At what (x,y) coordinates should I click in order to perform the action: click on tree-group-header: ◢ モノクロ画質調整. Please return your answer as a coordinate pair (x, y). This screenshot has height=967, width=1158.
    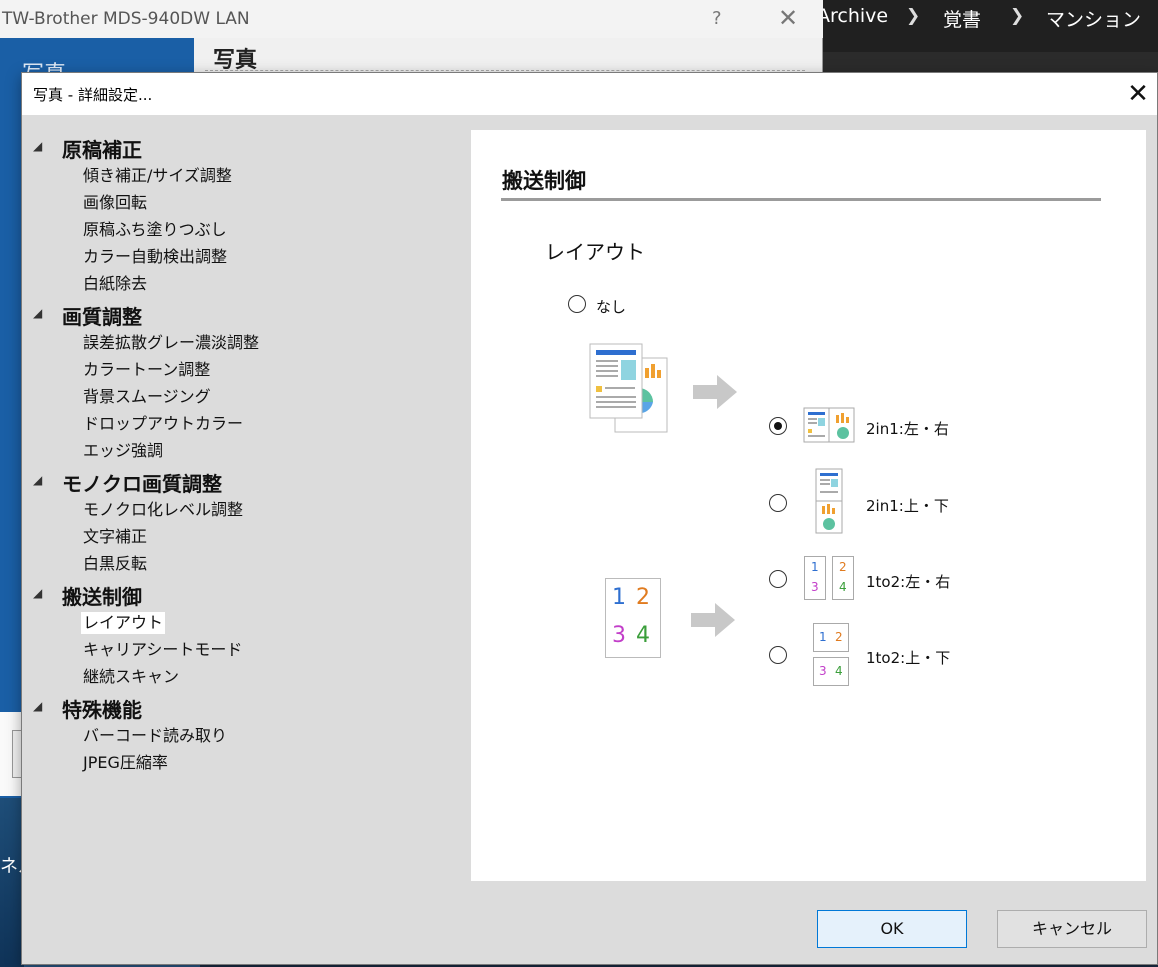
    Looking at the image, I should click on (242, 481).